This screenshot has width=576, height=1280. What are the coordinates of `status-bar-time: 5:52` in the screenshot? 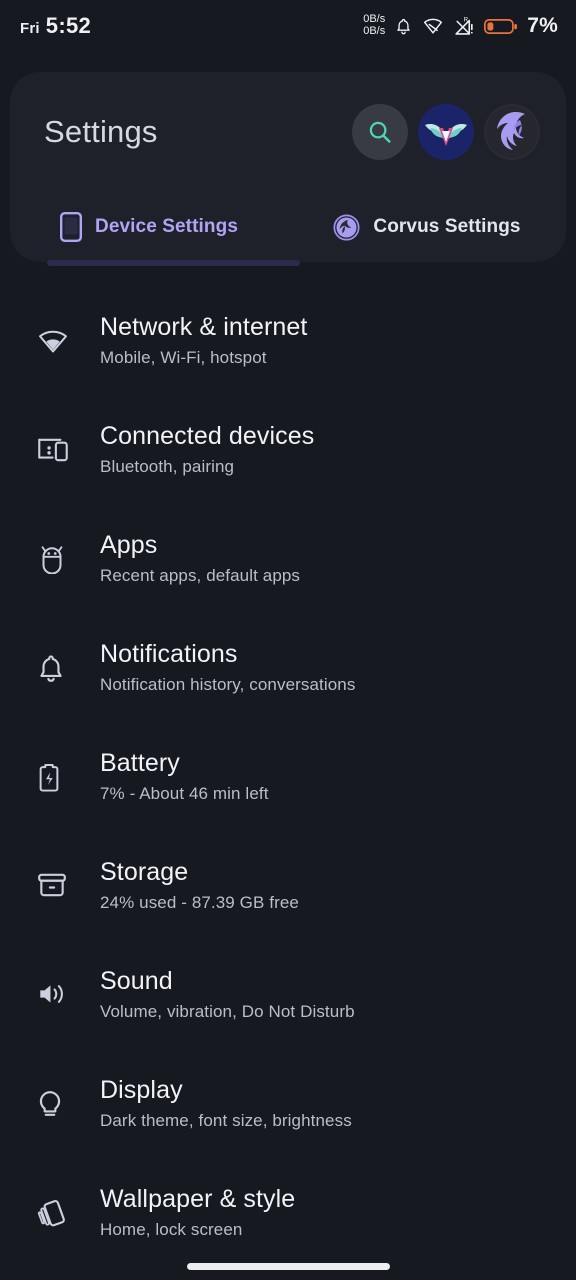 It's located at (68, 25).